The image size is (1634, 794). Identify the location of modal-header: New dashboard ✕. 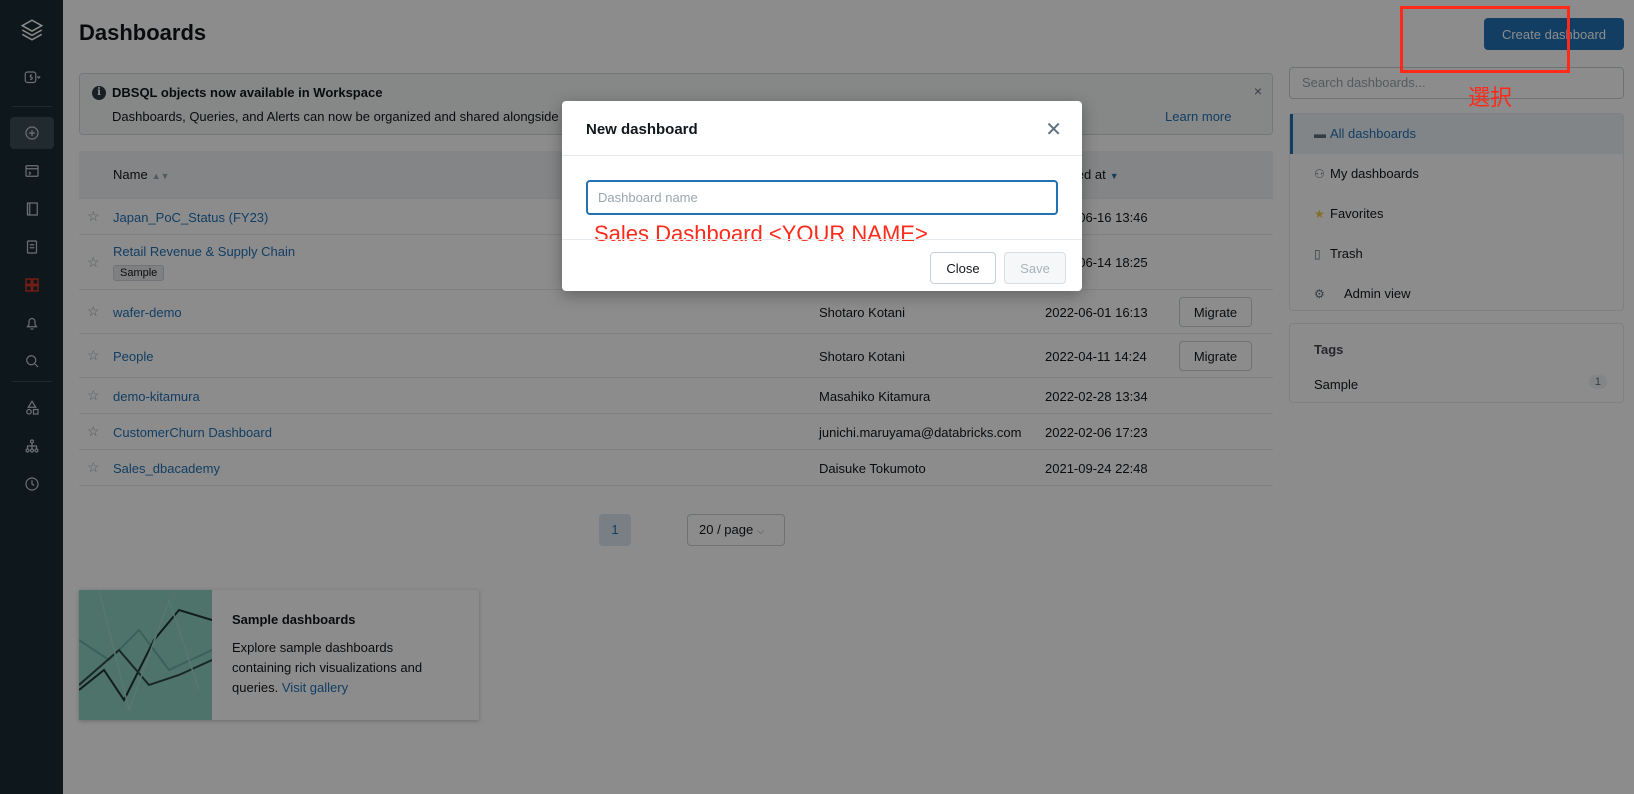
(822, 128).